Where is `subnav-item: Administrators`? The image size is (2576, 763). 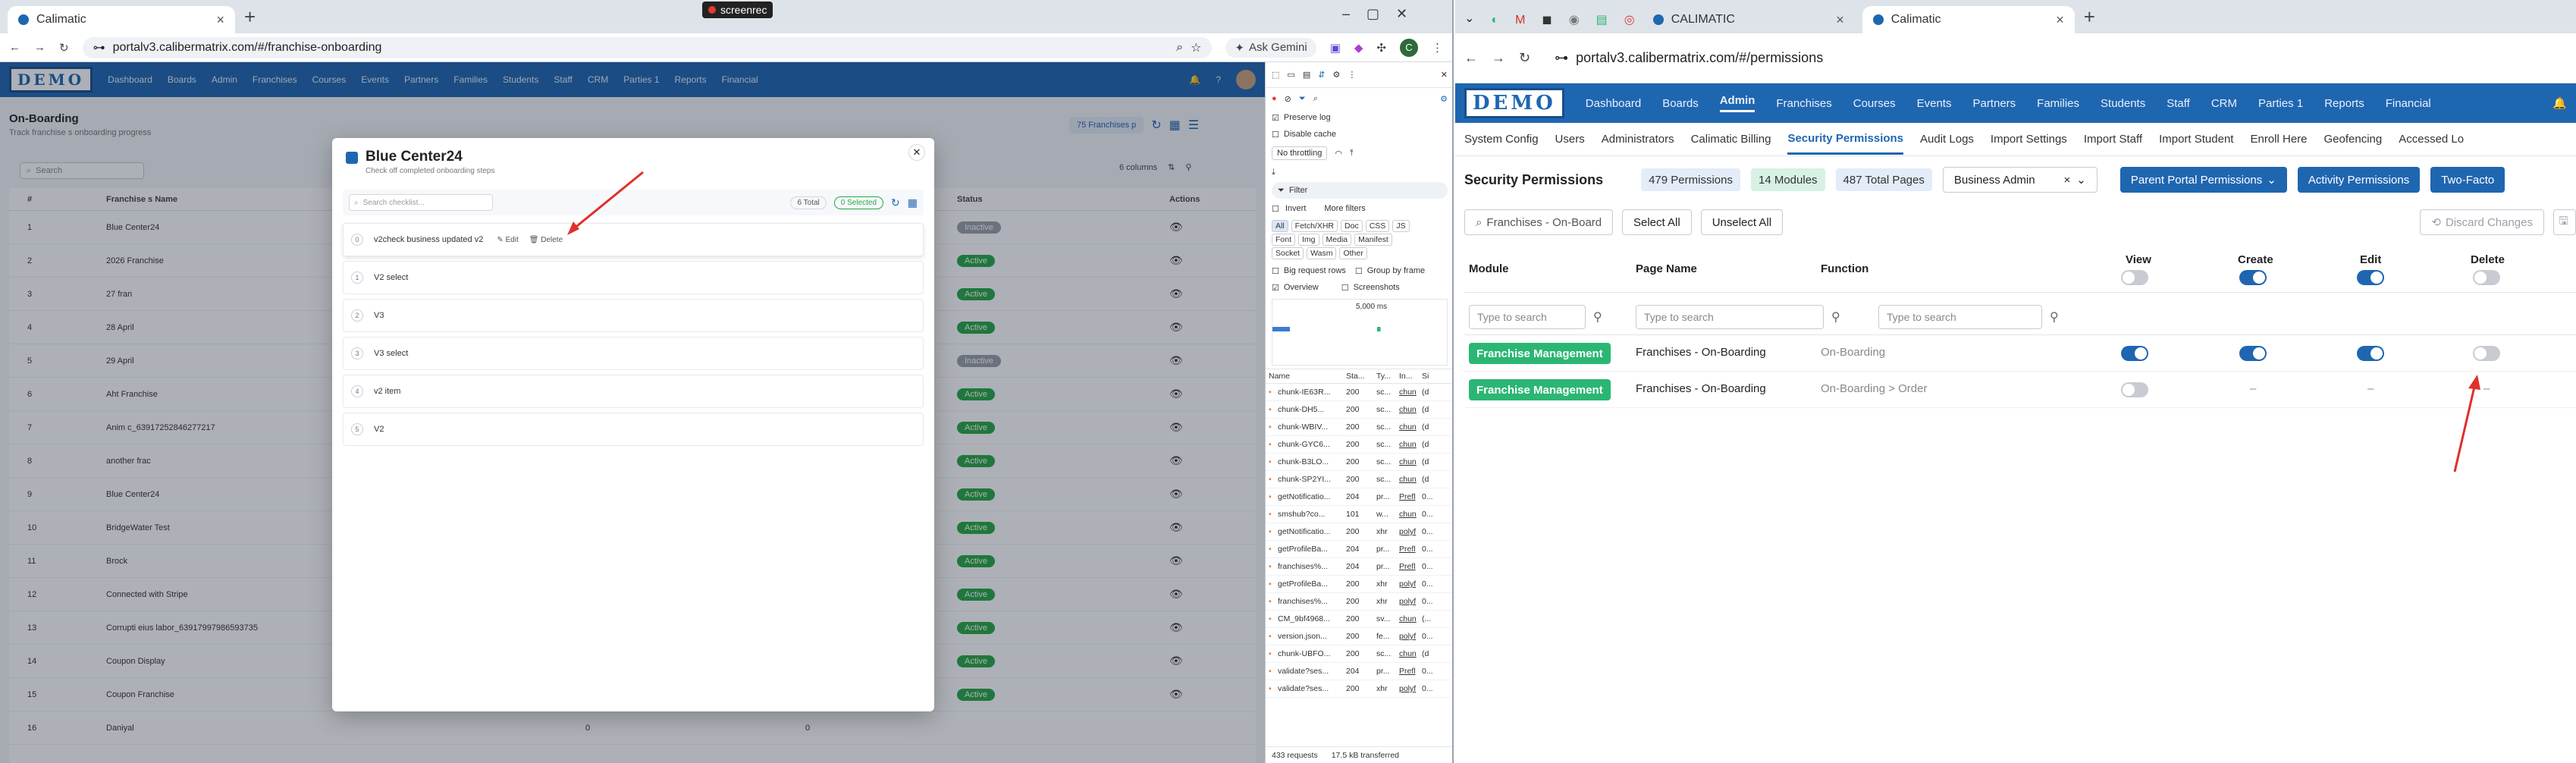
subnav-item: Administrators is located at coordinates (1638, 139).